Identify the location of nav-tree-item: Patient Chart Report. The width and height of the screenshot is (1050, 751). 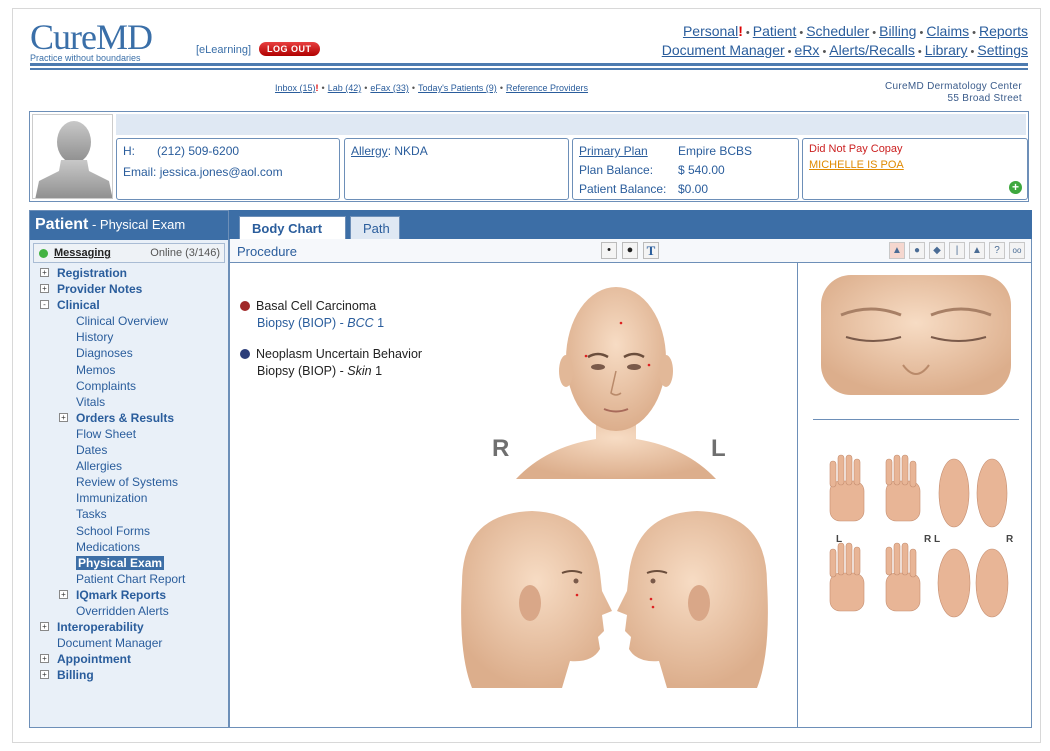
(134, 579).